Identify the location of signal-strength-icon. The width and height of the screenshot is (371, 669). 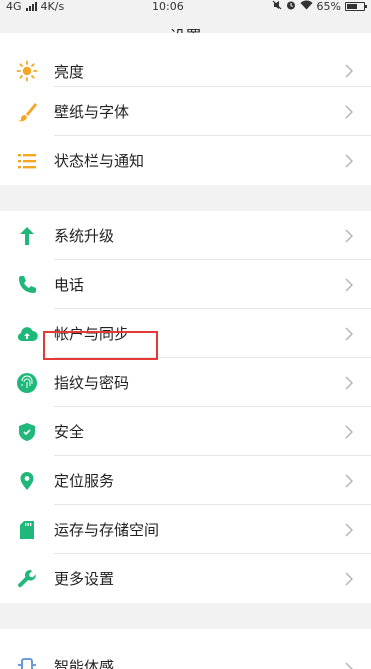
(31, 6).